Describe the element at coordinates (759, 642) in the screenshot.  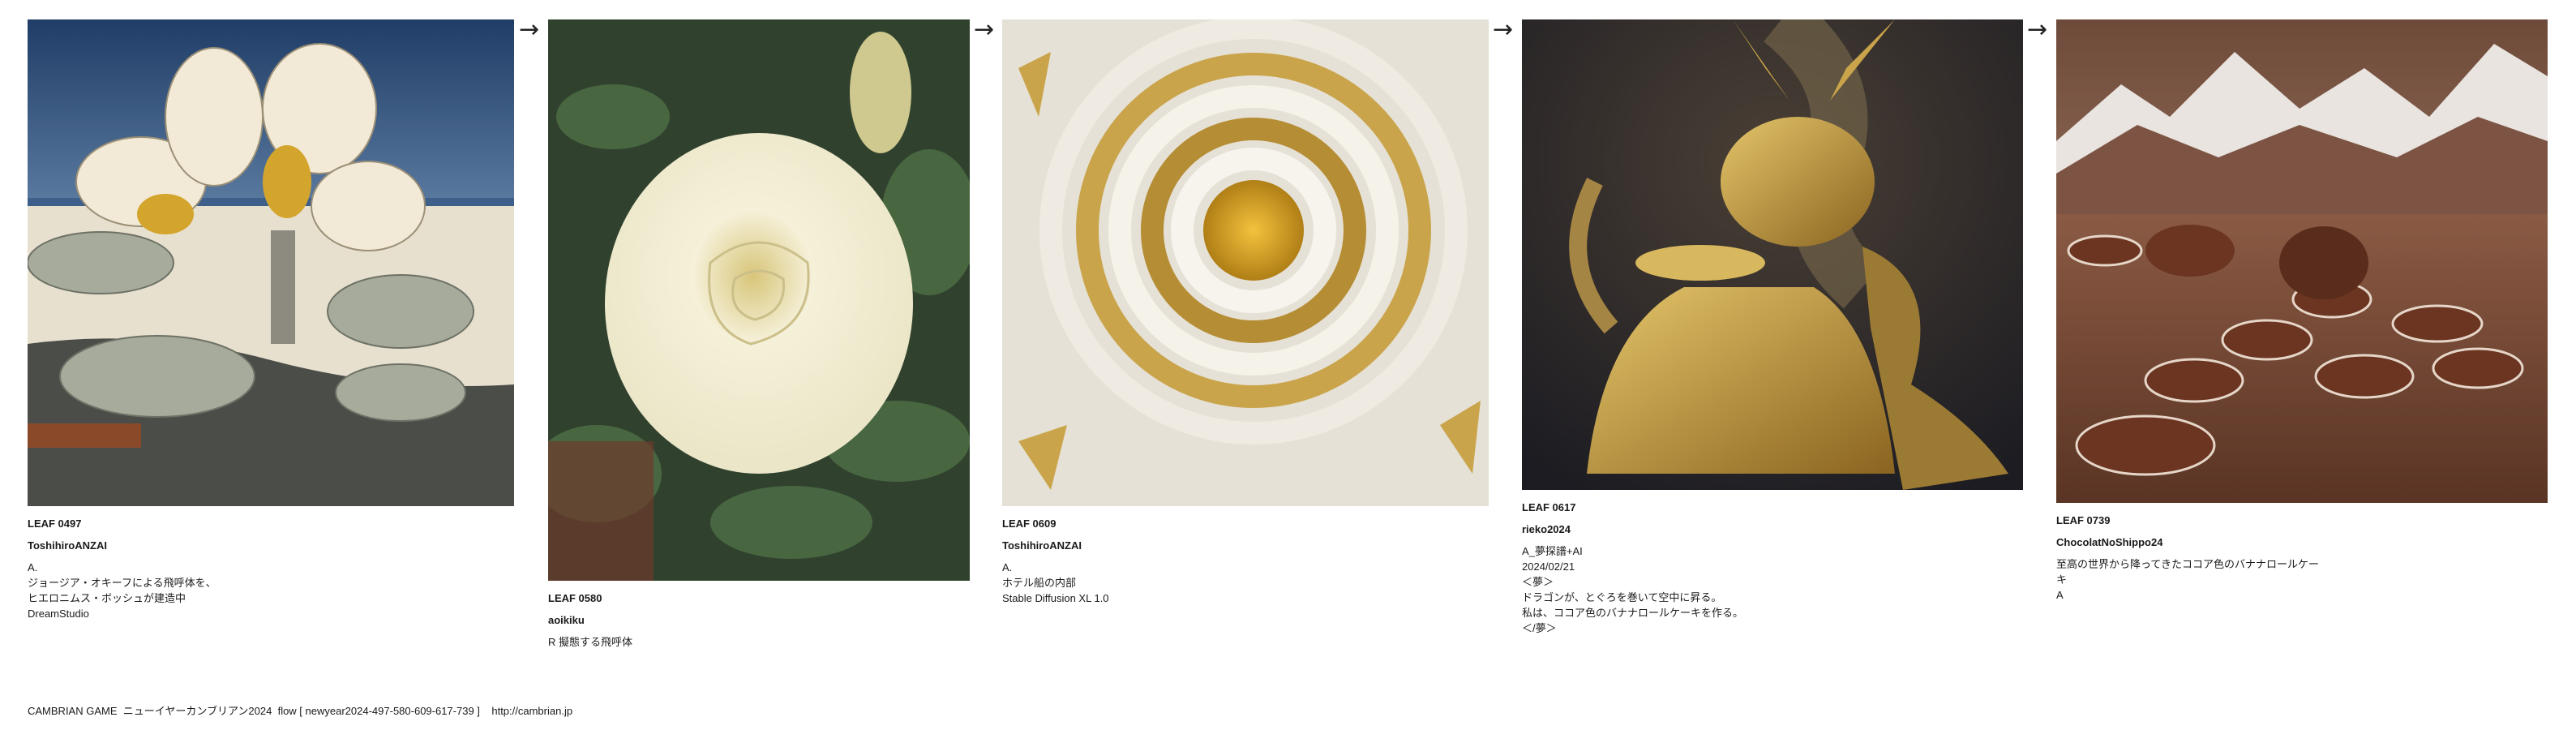
I see `description: R 擬態する飛呼体` at that location.